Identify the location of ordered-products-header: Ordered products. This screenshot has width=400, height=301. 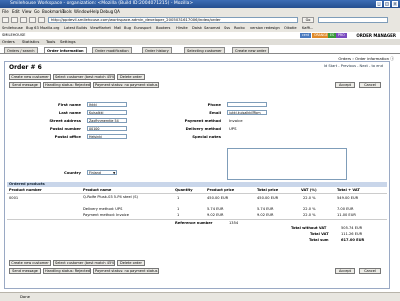
(197, 184).